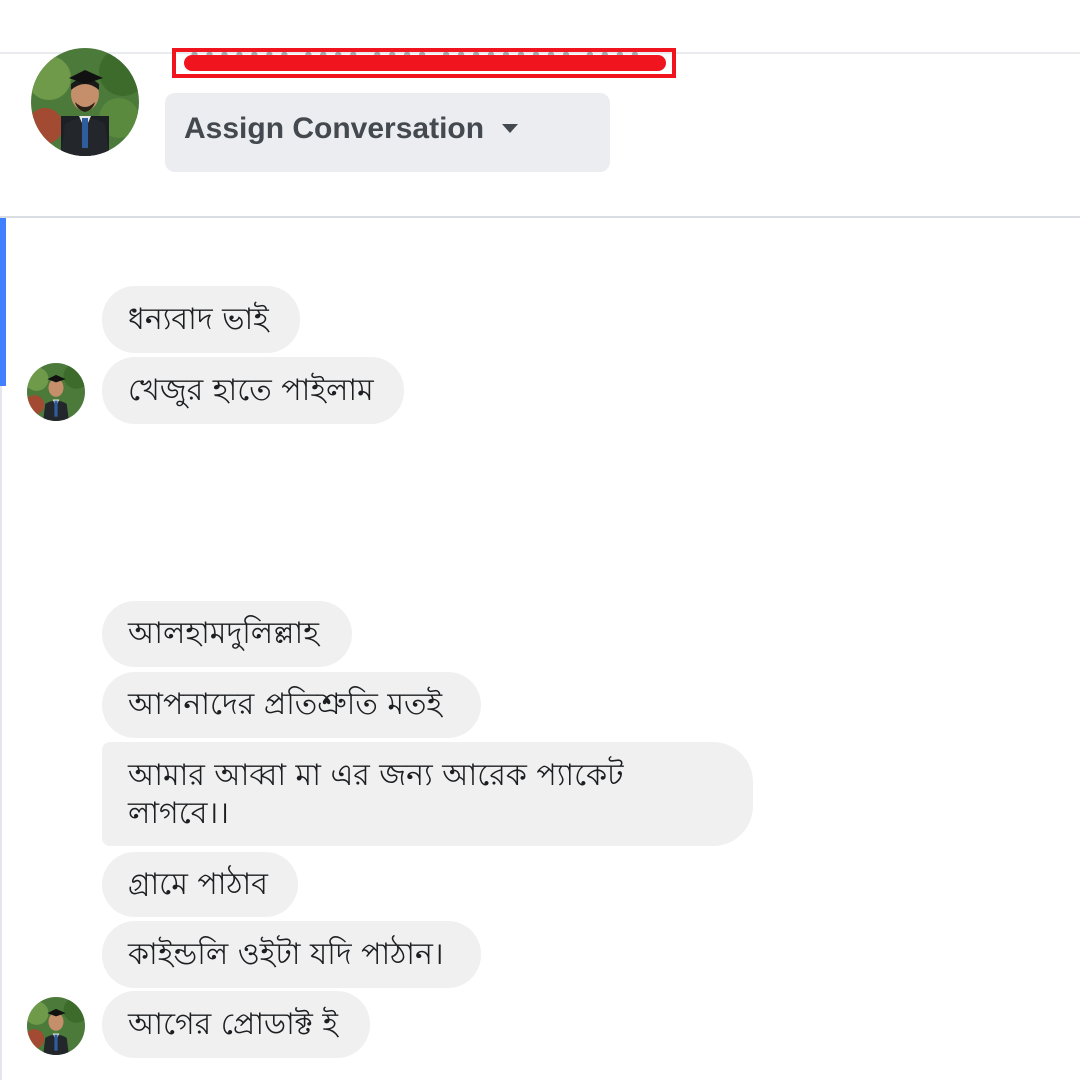 The height and width of the screenshot is (1080, 1080). What do you see at coordinates (286, 954) in the screenshot?
I see `message-text: কাইন্ডলি ওইটা যদি পাঠান।` at bounding box center [286, 954].